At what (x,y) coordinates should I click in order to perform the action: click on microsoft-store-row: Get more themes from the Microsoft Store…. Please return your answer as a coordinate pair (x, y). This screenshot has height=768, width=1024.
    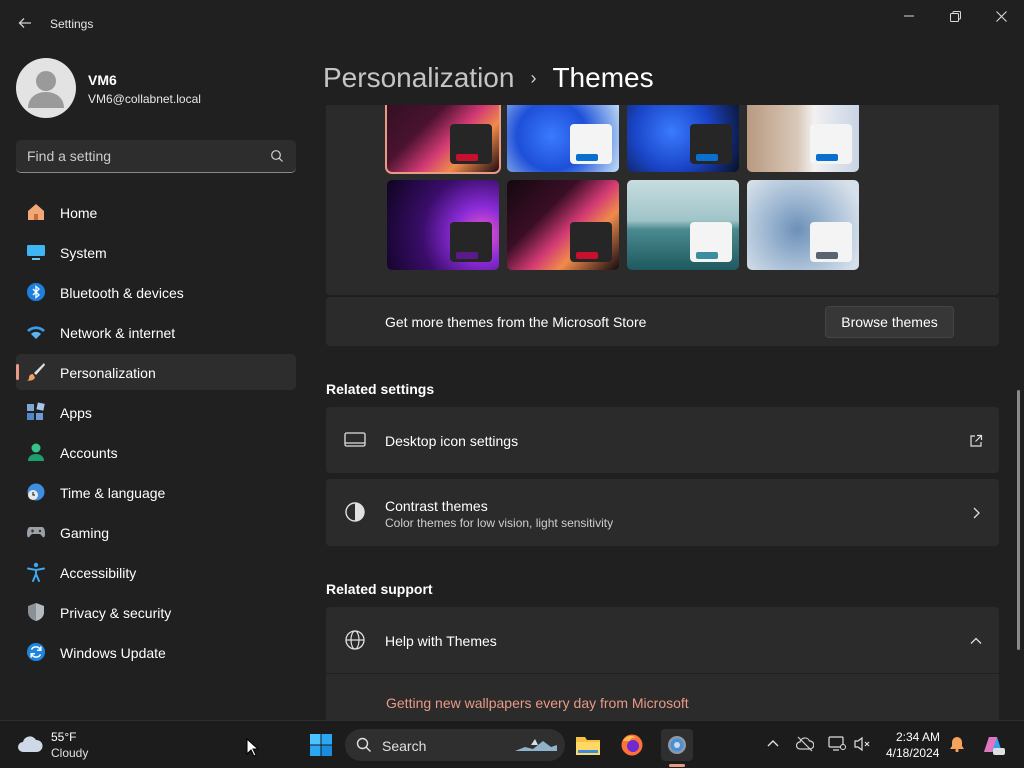
    Looking at the image, I should click on (662, 321).